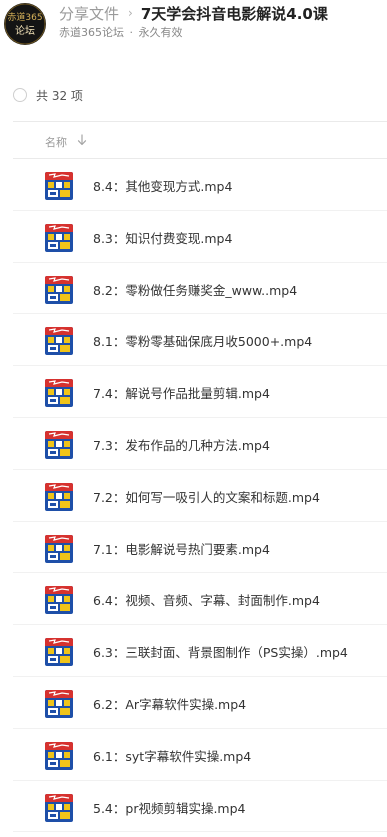  What do you see at coordinates (89, 13) in the screenshot?
I see `breadcrumb-parent-link: 分享文件` at bounding box center [89, 13].